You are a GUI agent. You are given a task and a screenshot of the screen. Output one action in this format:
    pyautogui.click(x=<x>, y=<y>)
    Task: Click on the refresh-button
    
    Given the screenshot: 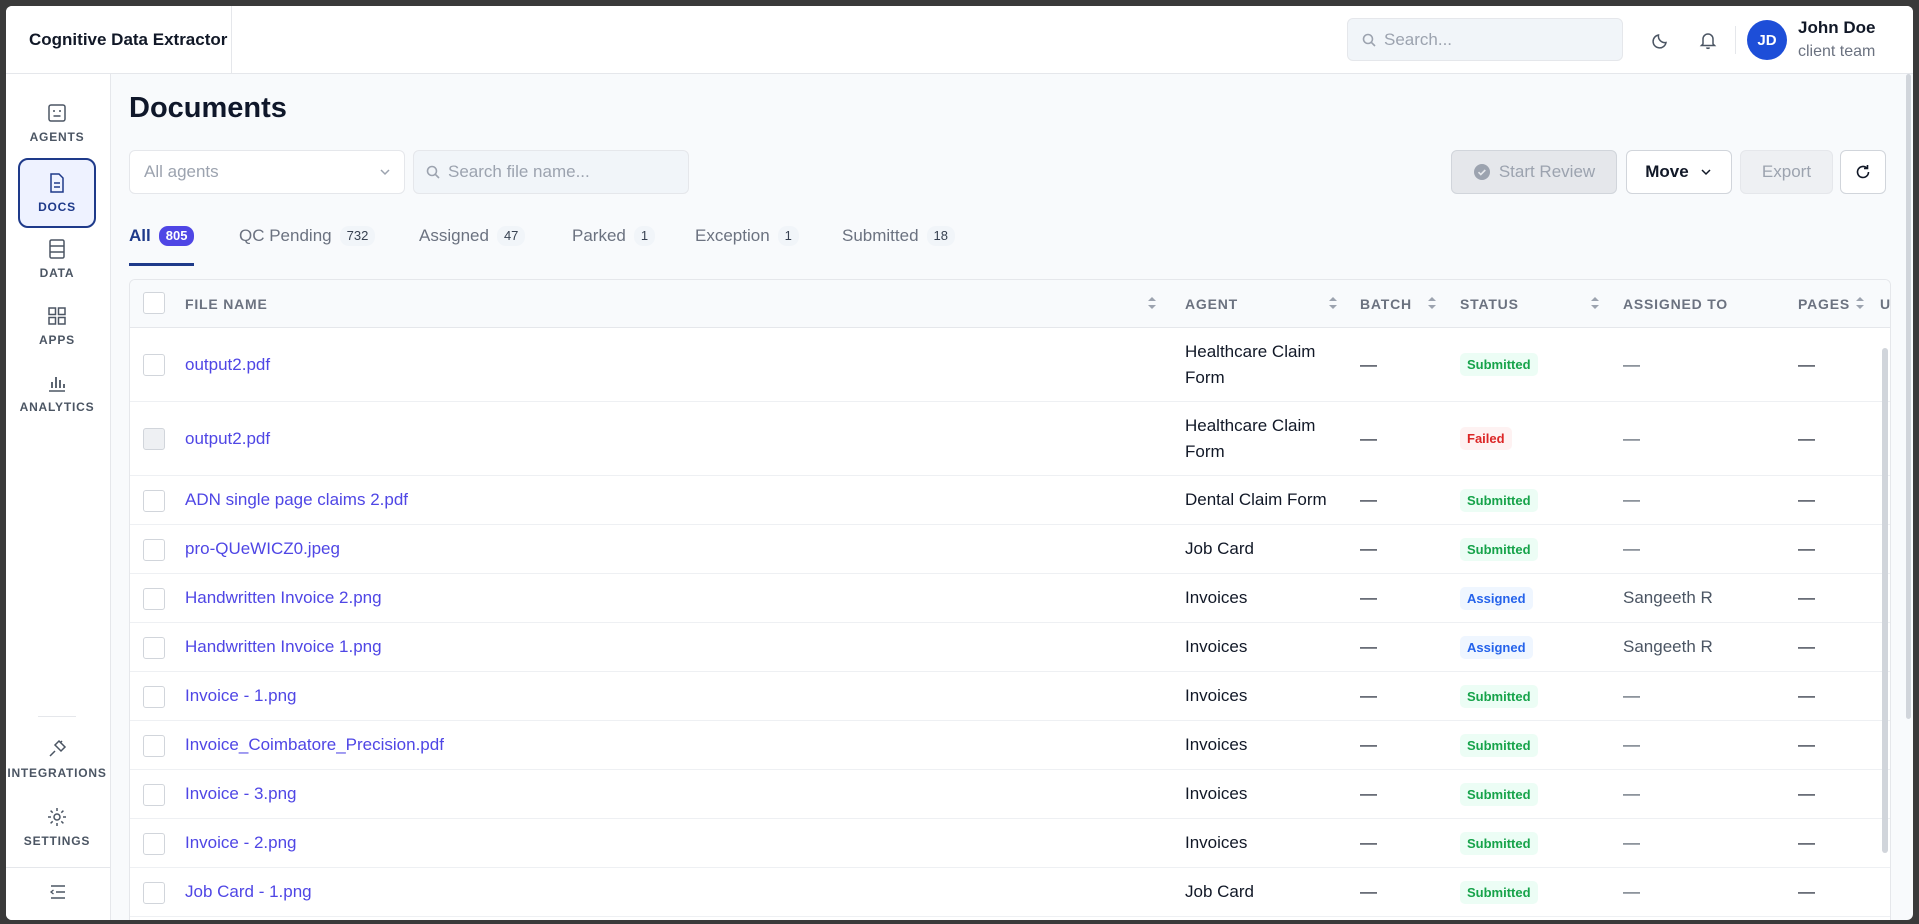 What is the action you would take?
    pyautogui.click(x=1863, y=172)
    